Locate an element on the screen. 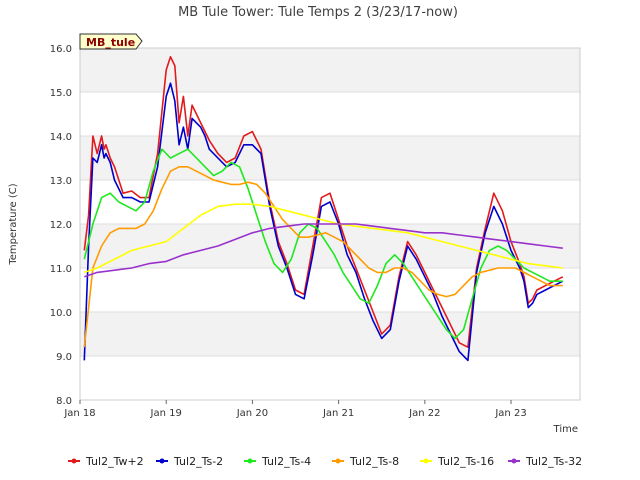  x-tick-label: Jan 22 is located at coordinates (424, 413).